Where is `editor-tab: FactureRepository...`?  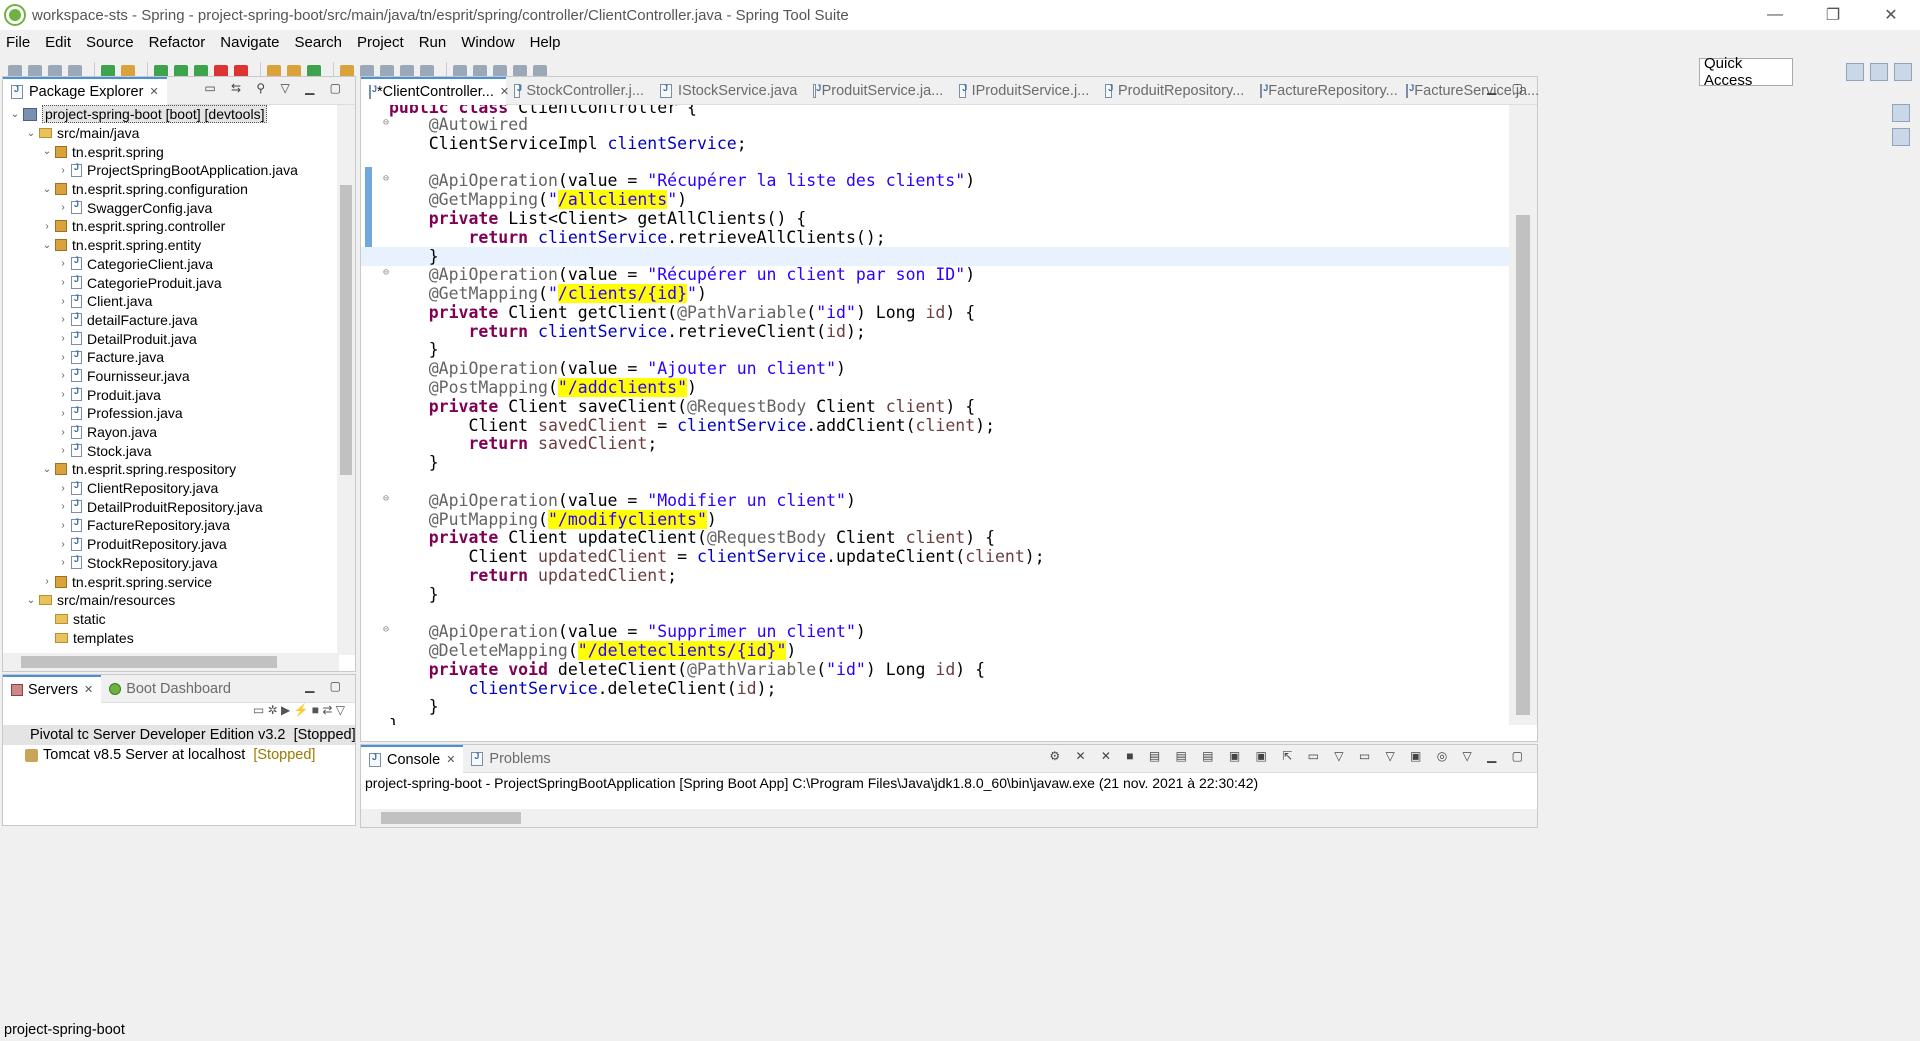
editor-tab: FactureRepository... is located at coordinates (1325, 91).